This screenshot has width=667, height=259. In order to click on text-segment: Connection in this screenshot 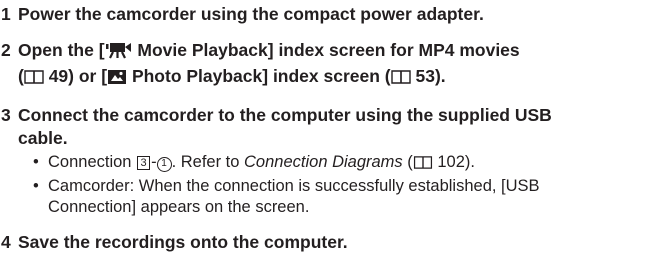, I will do `click(92, 162)`.